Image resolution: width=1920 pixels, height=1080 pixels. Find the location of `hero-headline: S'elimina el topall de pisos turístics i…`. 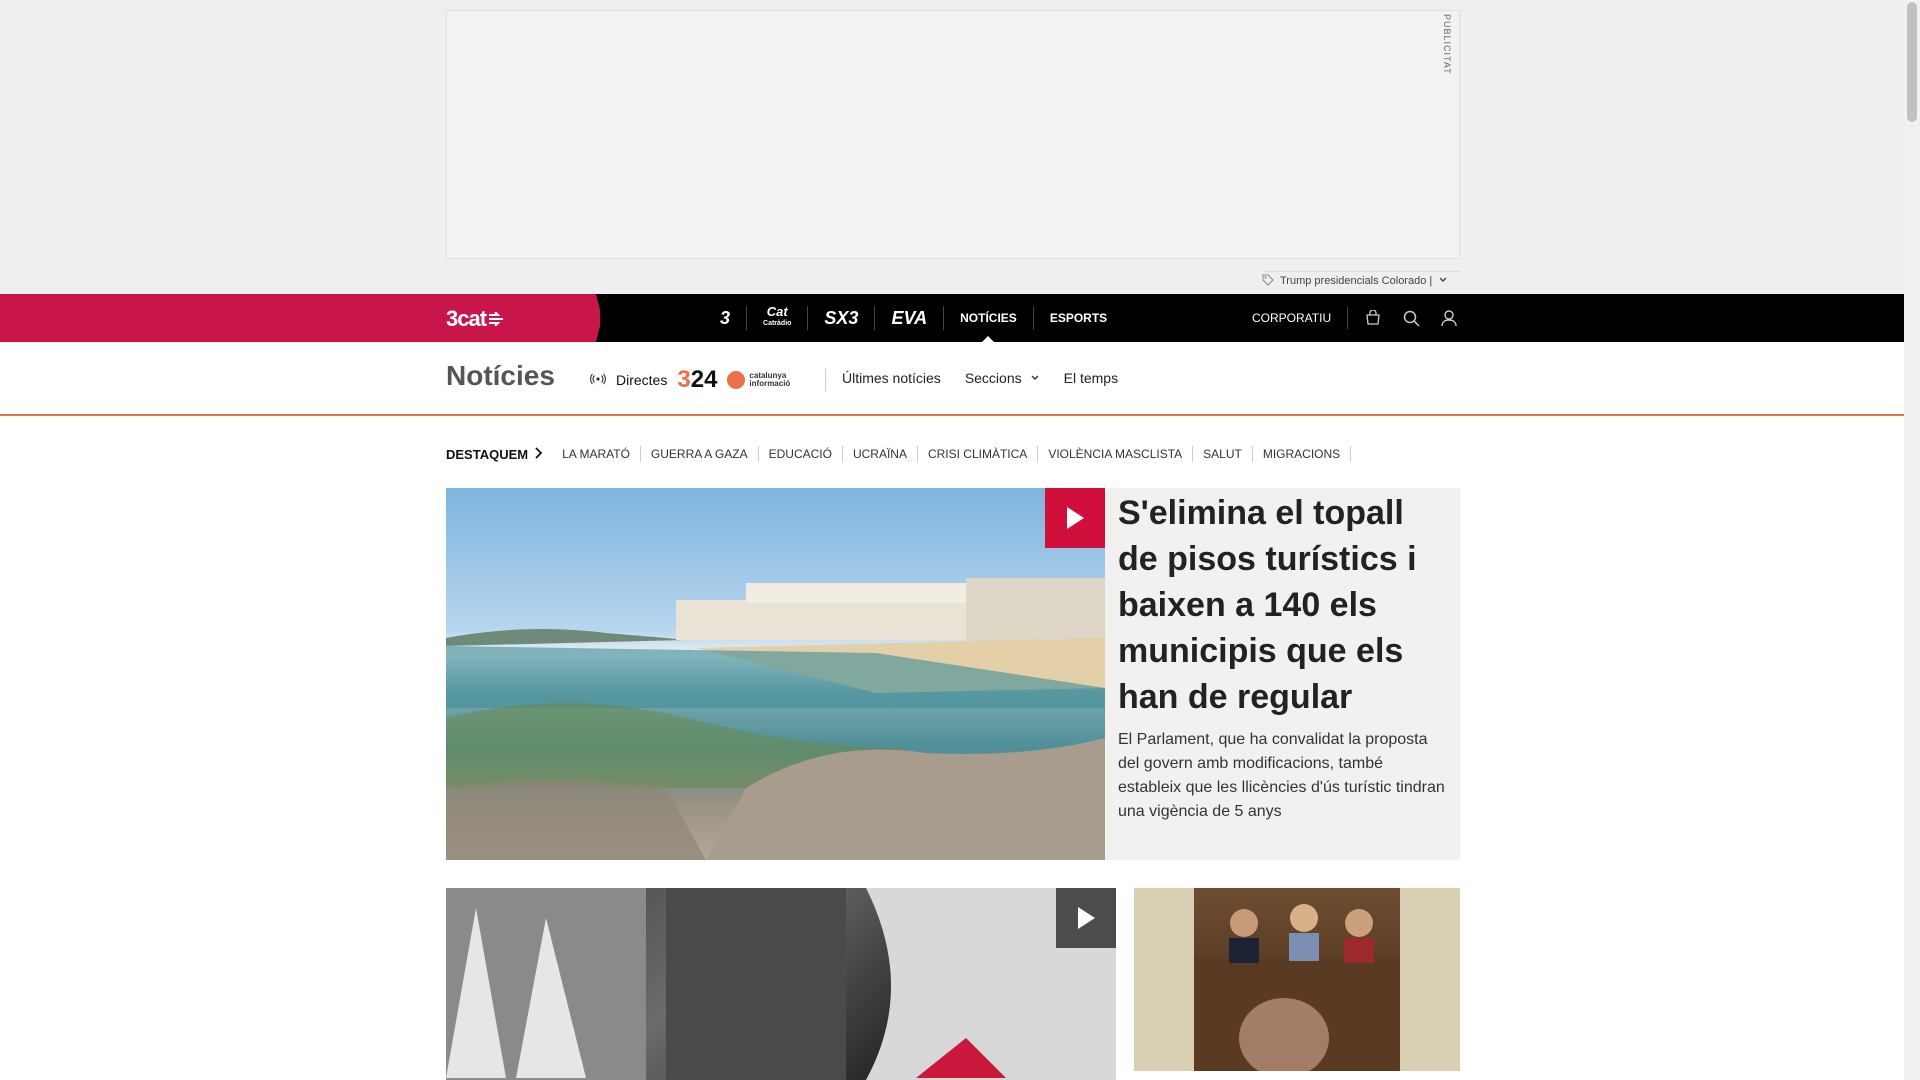

hero-headline: S'elimina el topall de pisos turístics i… is located at coordinates (1283, 604).